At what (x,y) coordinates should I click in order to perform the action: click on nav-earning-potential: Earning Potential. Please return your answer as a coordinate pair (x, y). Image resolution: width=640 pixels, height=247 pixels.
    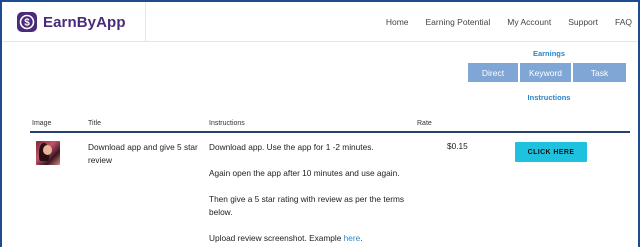
    Looking at the image, I should click on (458, 22).